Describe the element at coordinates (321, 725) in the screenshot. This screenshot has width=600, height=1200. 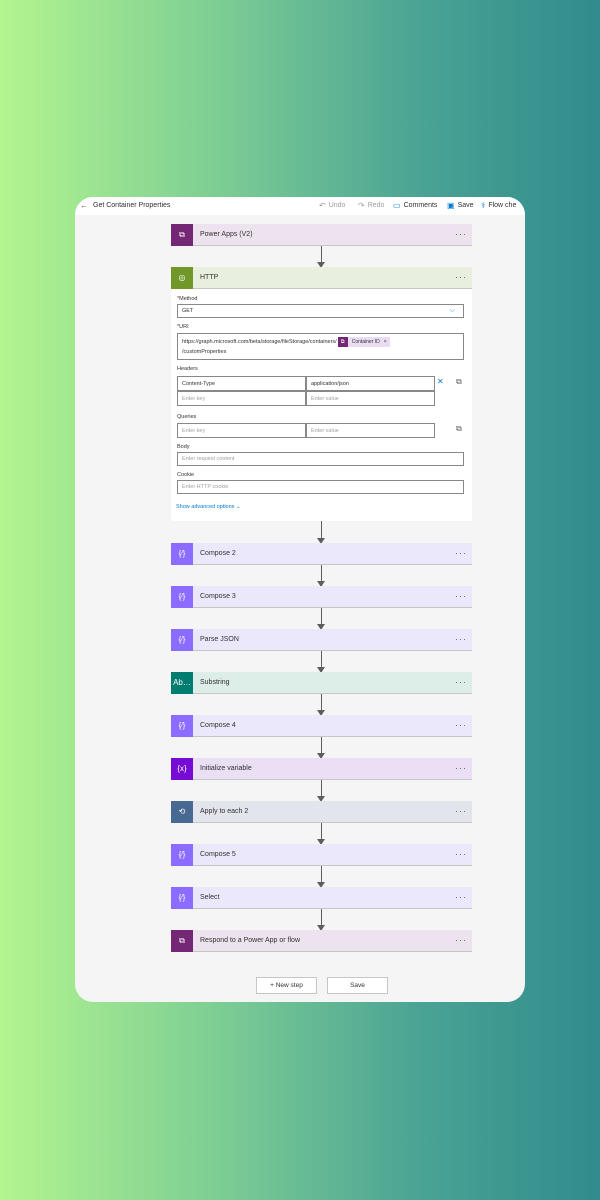
I see `step-compose-4: {⁄} Compose 4 ···` at that location.